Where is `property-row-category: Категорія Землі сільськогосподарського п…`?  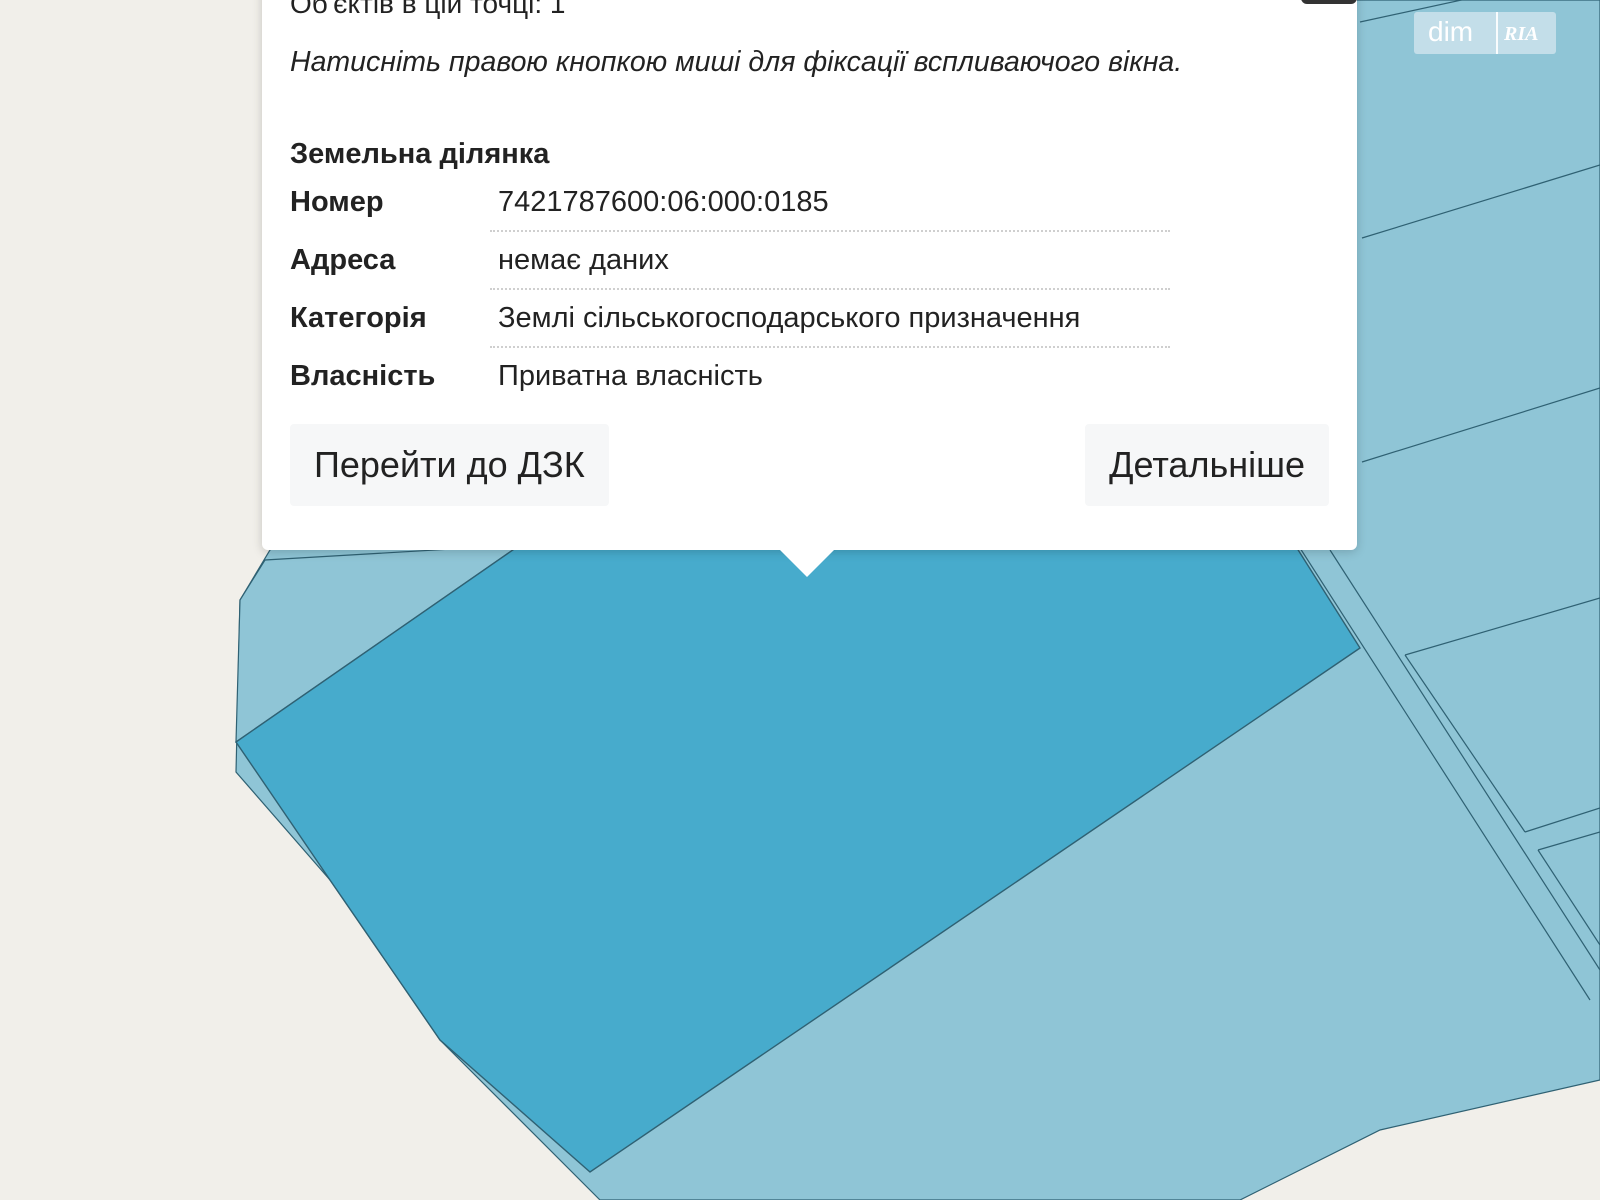
property-row-category: Категорія Землі сільськогосподарського п… is located at coordinates (730, 323).